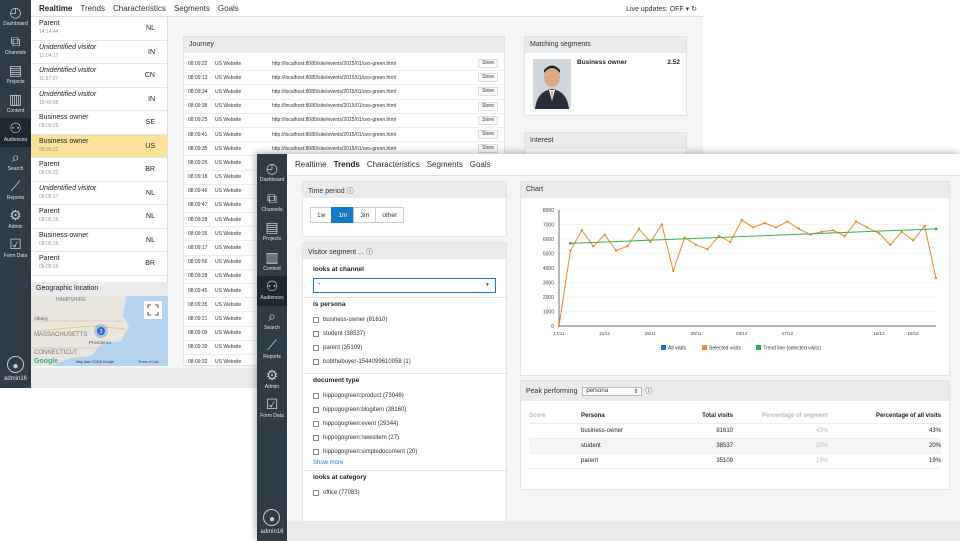 The width and height of the screenshot is (960, 541). What do you see at coordinates (404, 463) in the screenshot?
I see `show-more-link: Show more` at bounding box center [404, 463].